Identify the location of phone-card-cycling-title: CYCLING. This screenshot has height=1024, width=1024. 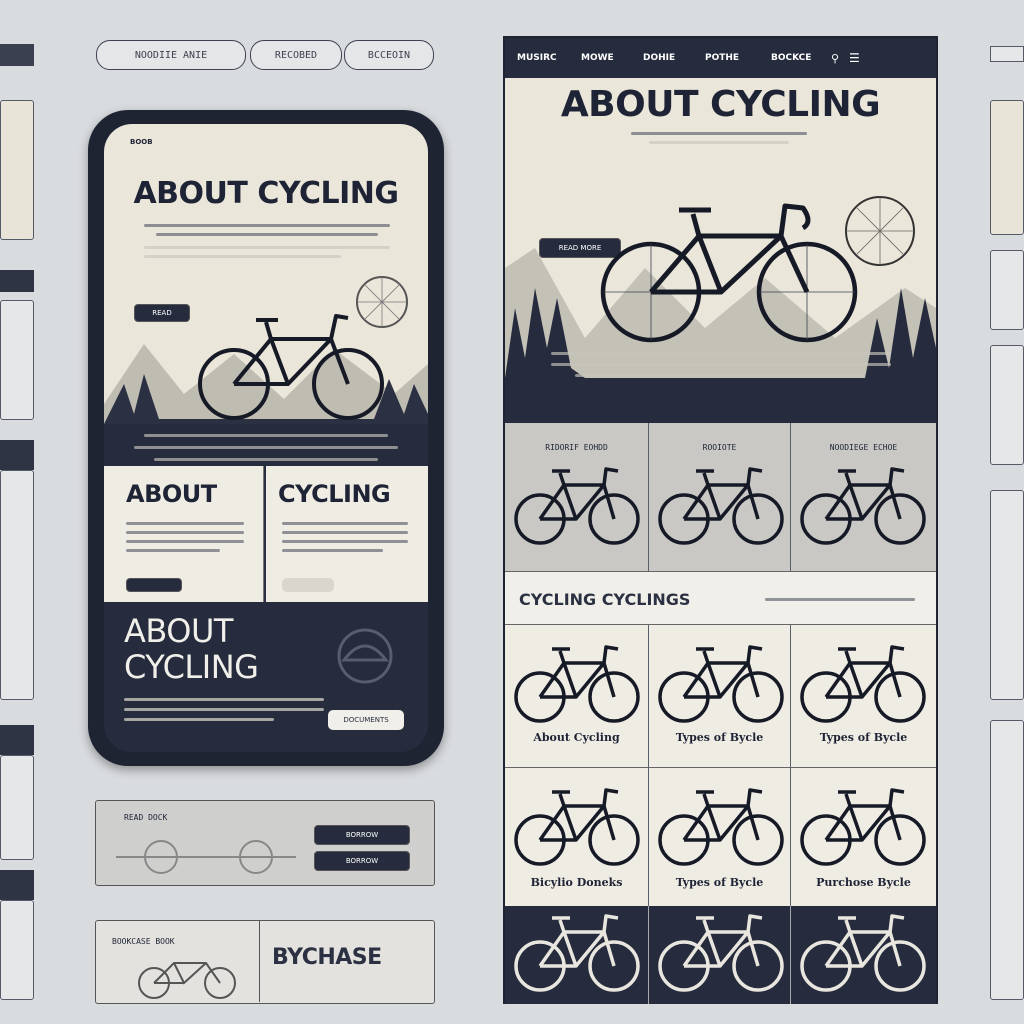
(334, 494).